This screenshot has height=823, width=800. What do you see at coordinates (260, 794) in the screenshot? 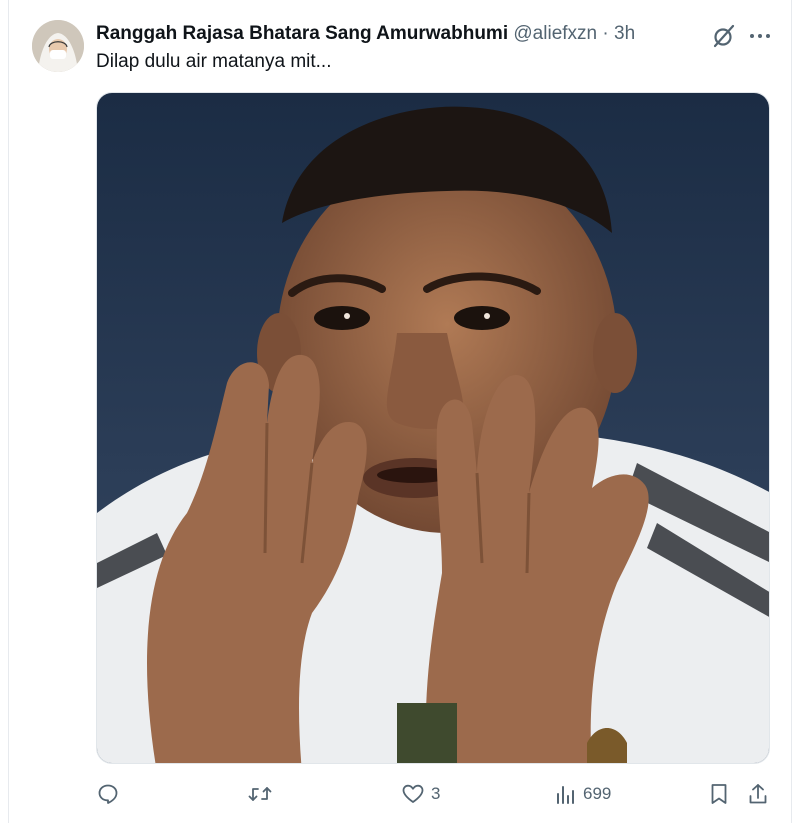
I see `retweet-icon` at bounding box center [260, 794].